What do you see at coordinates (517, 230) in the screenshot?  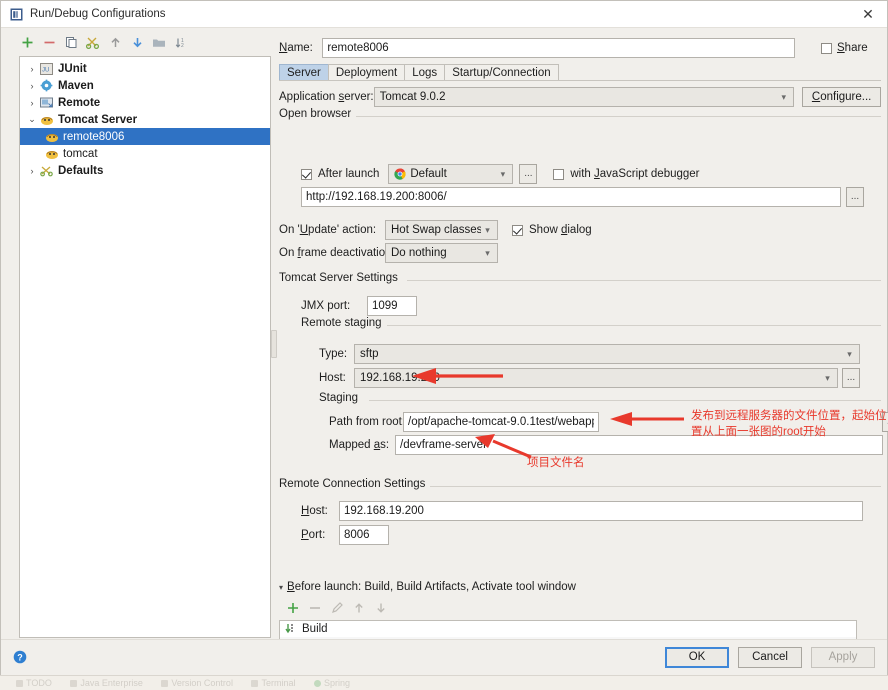 I see `show-dialog-checkbox` at bounding box center [517, 230].